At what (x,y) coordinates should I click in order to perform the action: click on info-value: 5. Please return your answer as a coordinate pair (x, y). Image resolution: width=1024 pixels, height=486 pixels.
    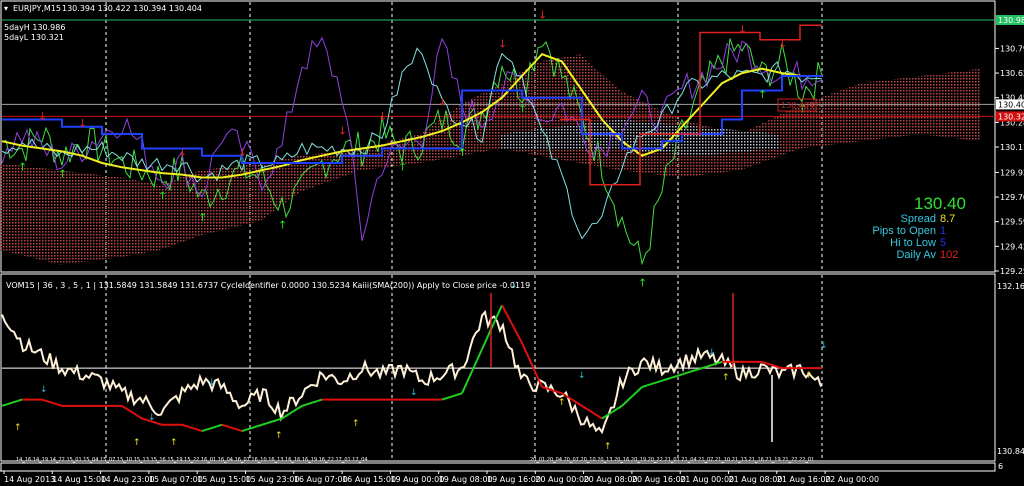
    Looking at the image, I should click on (943, 243).